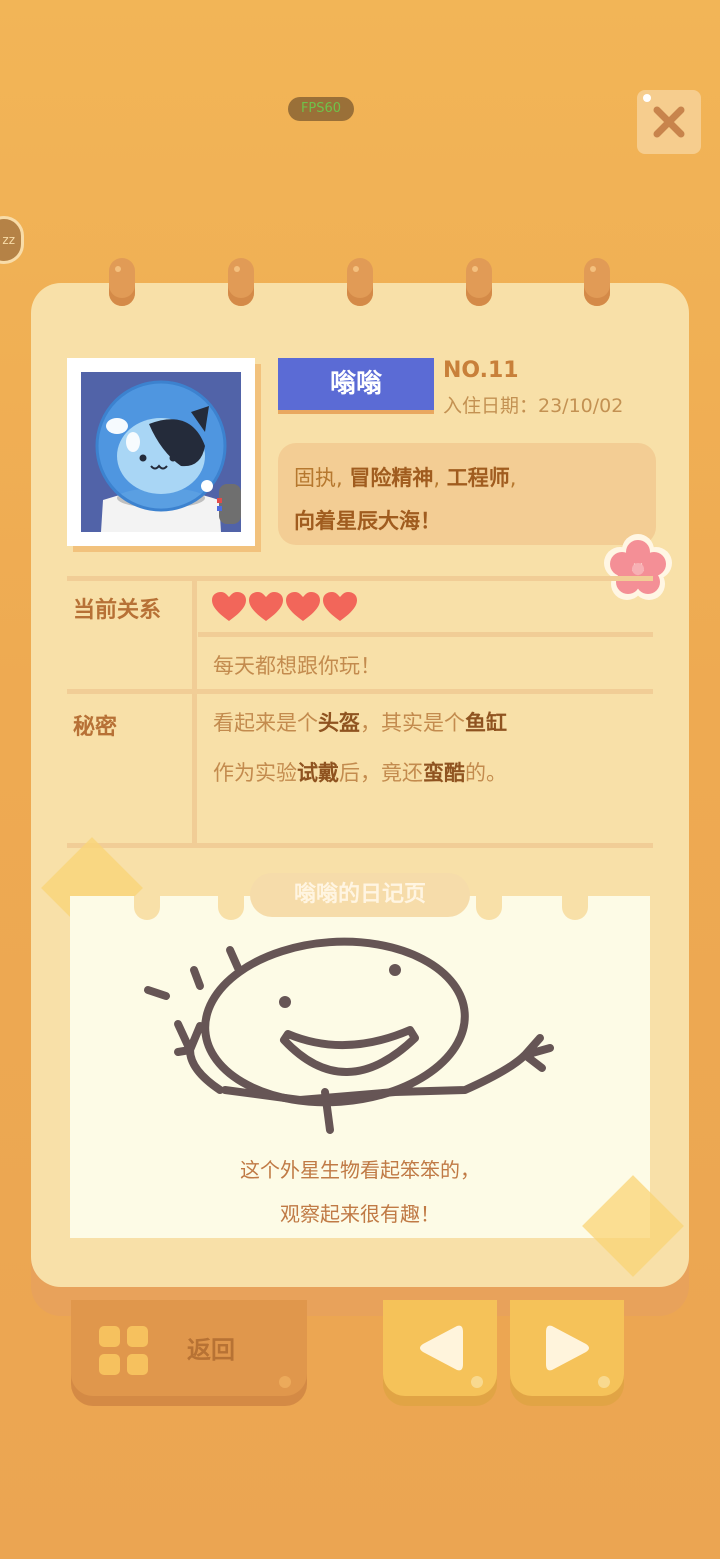  I want to click on avatar-frame, so click(161, 452).